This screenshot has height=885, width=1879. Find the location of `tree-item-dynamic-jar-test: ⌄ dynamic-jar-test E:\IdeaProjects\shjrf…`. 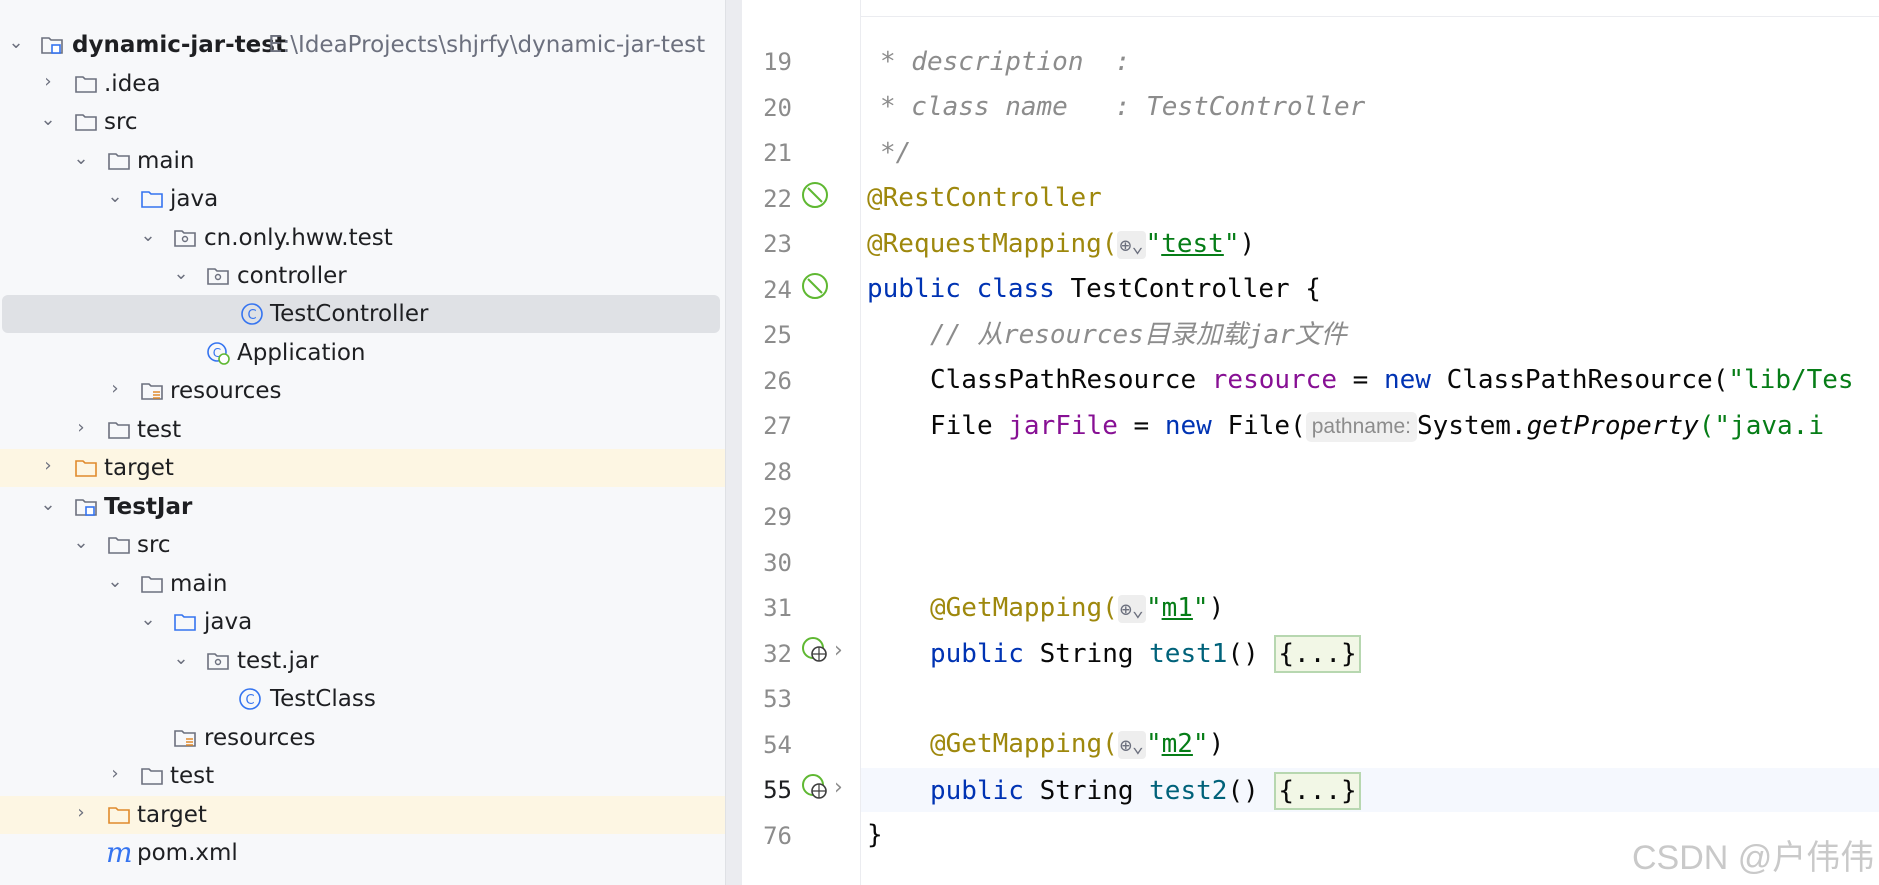

tree-item-dynamic-jar-test: ⌄ dynamic-jar-test E:\IdeaProjects\shjrf… is located at coordinates (362, 45).